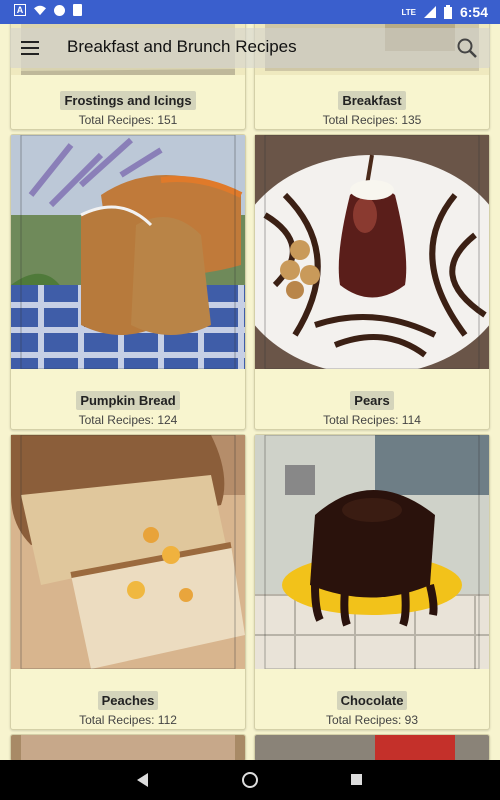 The image size is (500, 800). What do you see at coordinates (447, 12) in the screenshot?
I see `battery-icon` at bounding box center [447, 12].